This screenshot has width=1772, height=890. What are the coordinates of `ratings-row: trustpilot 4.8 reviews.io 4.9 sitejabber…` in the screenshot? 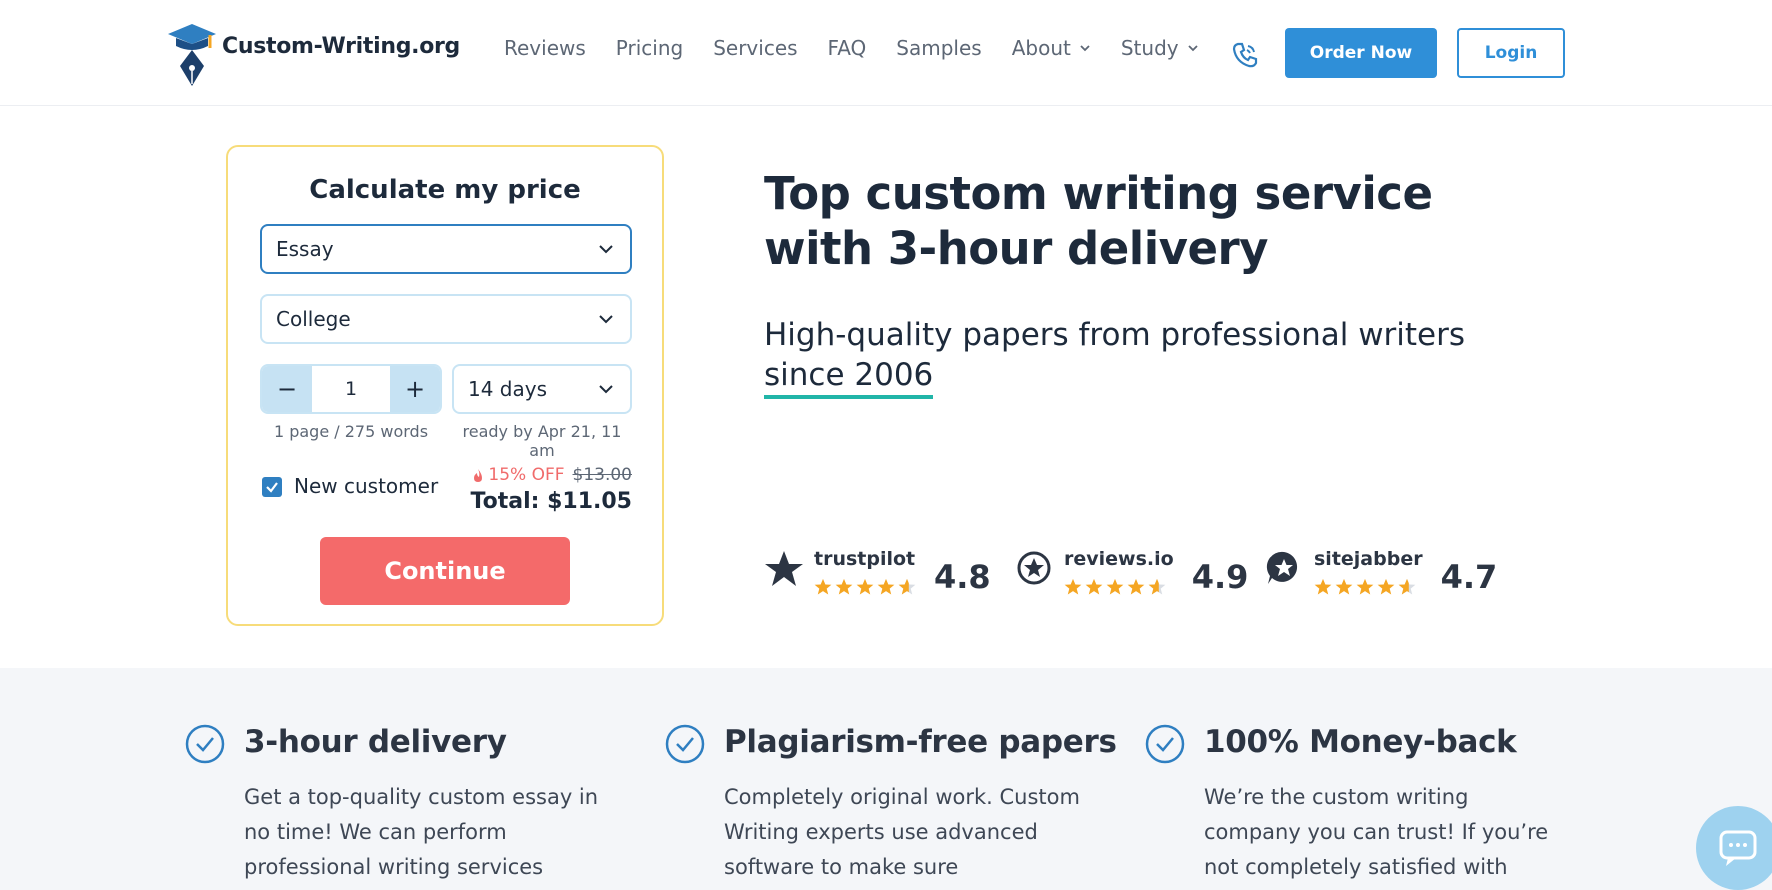 It's located at (1139, 572).